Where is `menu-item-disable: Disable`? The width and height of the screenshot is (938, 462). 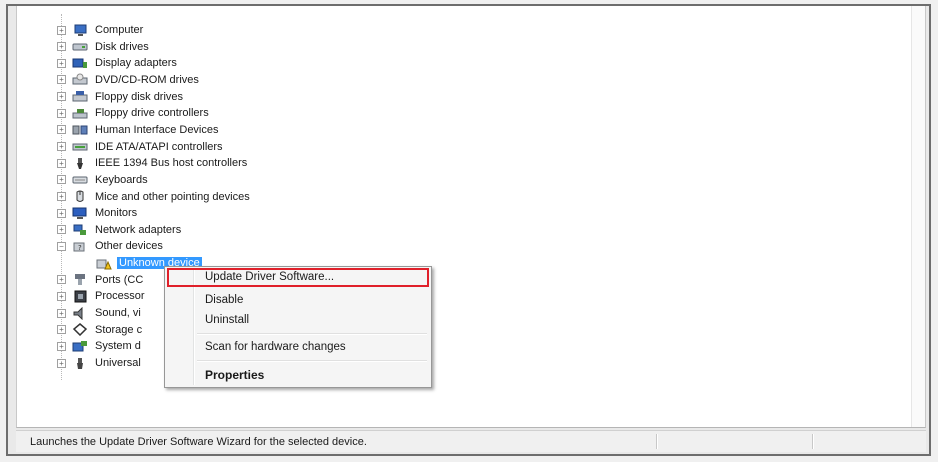
menu-item-disable: Disable is located at coordinates (224, 300).